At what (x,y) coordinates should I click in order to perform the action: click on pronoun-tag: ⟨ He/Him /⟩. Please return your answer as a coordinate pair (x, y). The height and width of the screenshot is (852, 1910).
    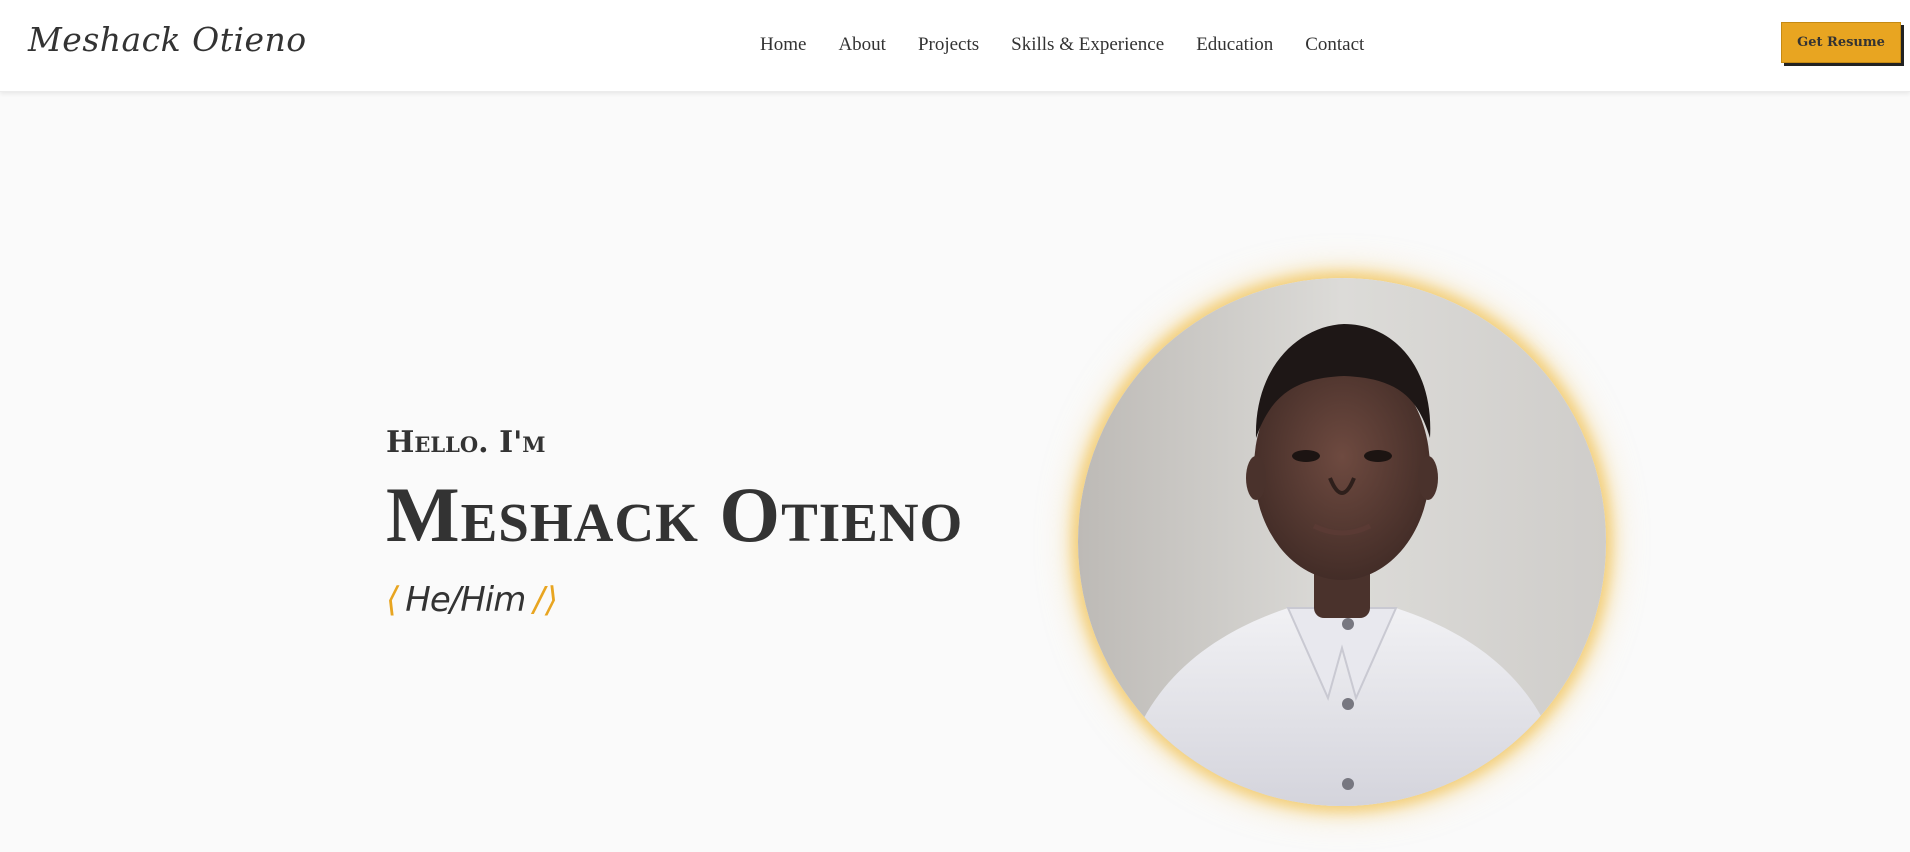
    Looking at the image, I should click on (674, 600).